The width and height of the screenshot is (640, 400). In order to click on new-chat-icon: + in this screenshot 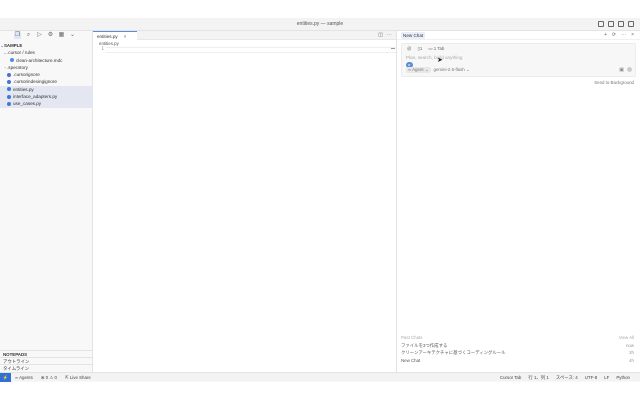, I will do `click(605, 35)`.